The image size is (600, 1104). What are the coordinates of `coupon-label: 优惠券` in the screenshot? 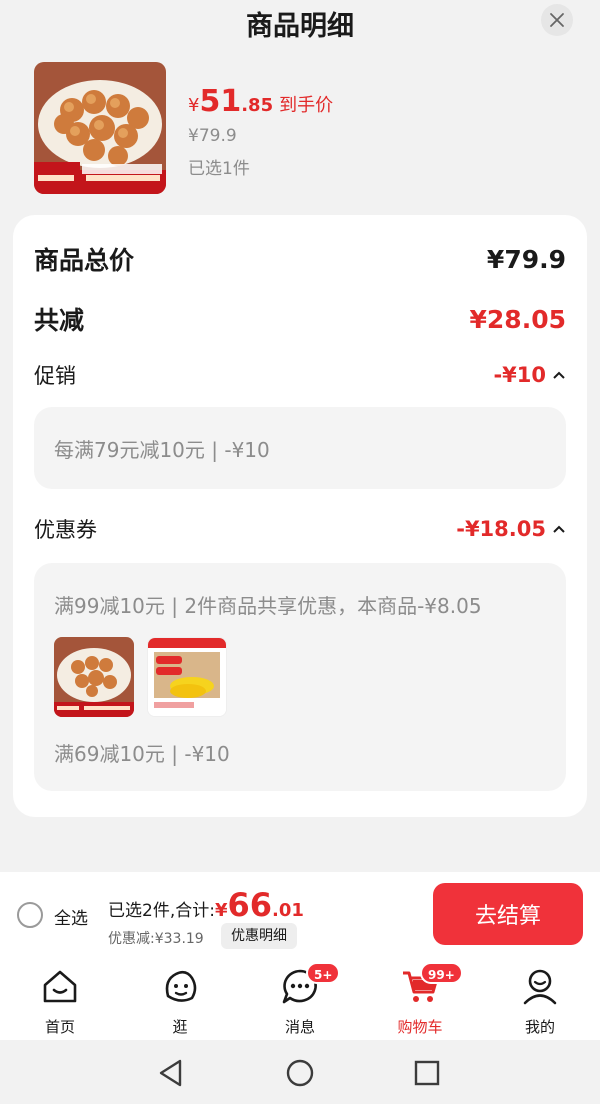 It's located at (65, 530).